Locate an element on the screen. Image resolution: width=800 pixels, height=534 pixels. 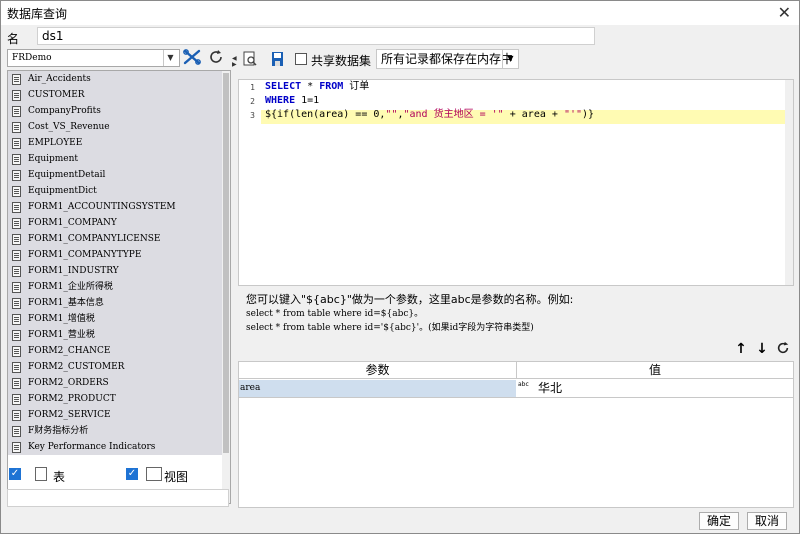
table-item-label: F财务指标分析 is located at coordinates (58, 431).